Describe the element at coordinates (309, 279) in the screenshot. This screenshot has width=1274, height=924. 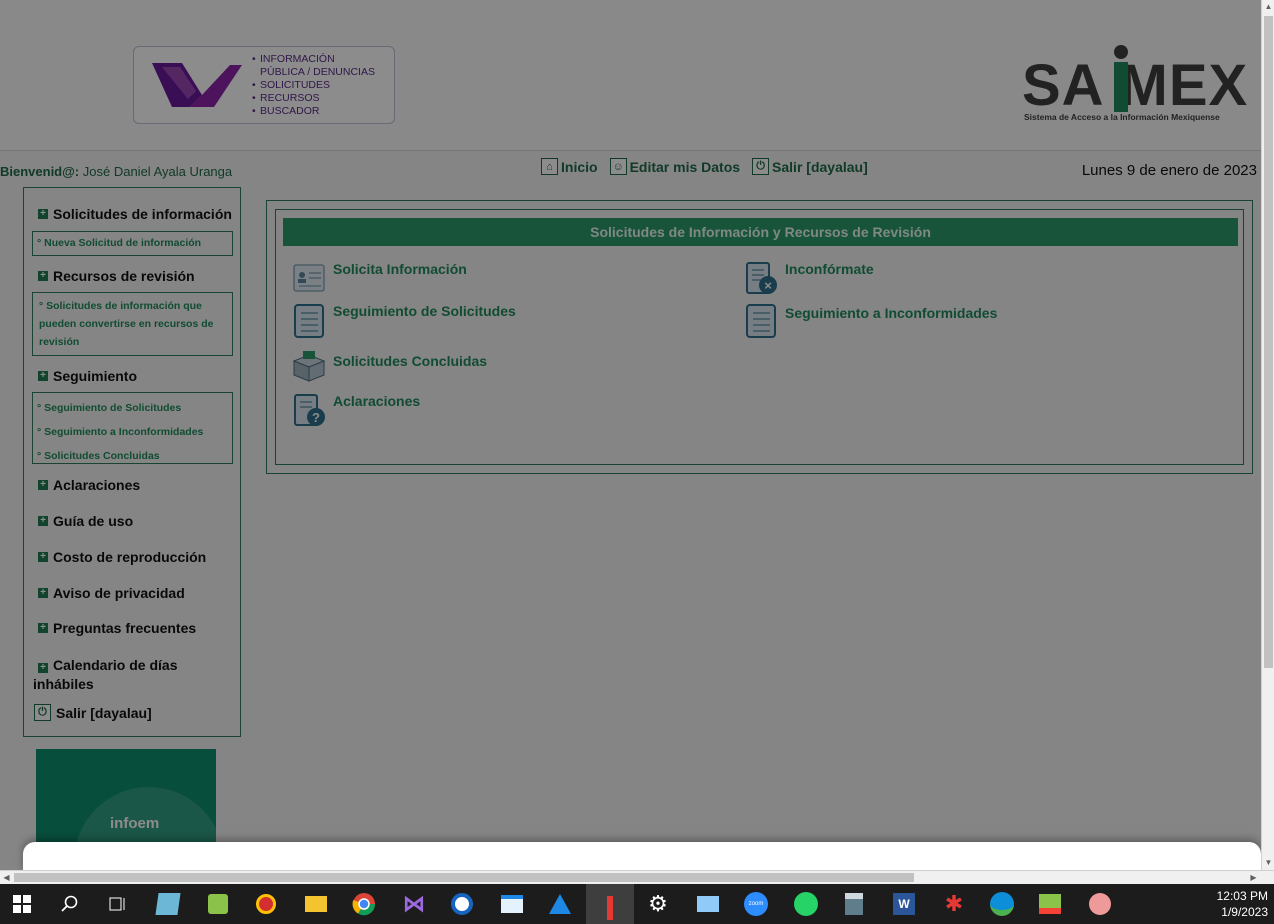
I see `form-icon` at that location.